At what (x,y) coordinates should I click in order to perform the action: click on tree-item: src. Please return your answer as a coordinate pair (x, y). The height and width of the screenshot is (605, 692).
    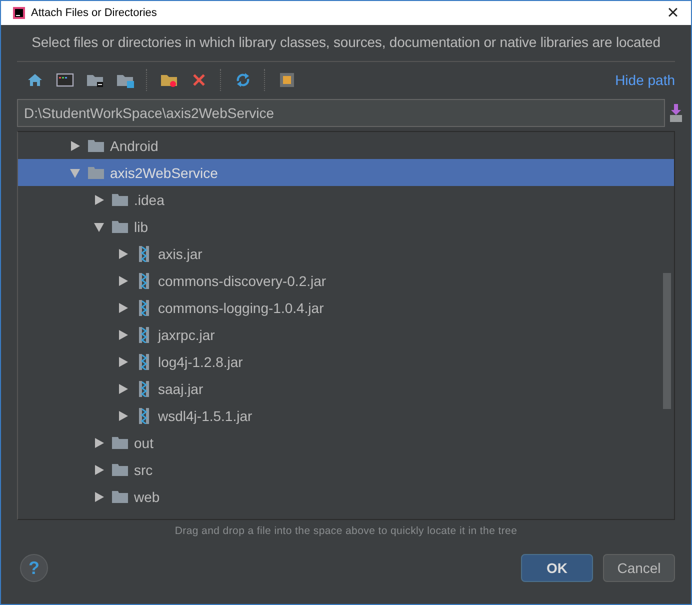
    Looking at the image, I should click on (346, 469).